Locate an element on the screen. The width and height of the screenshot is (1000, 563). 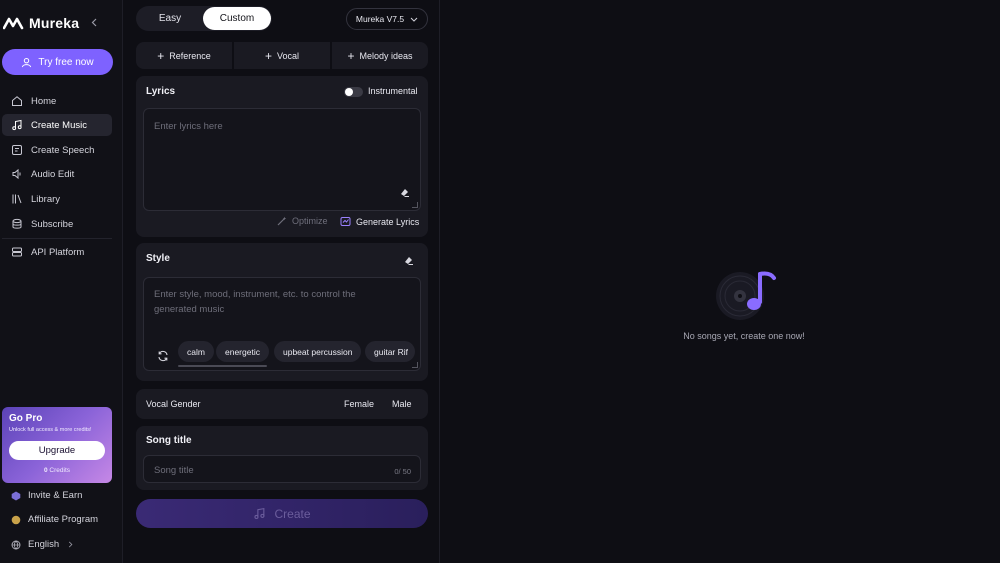
sidebar-item-label: Home is located at coordinates (44, 101).